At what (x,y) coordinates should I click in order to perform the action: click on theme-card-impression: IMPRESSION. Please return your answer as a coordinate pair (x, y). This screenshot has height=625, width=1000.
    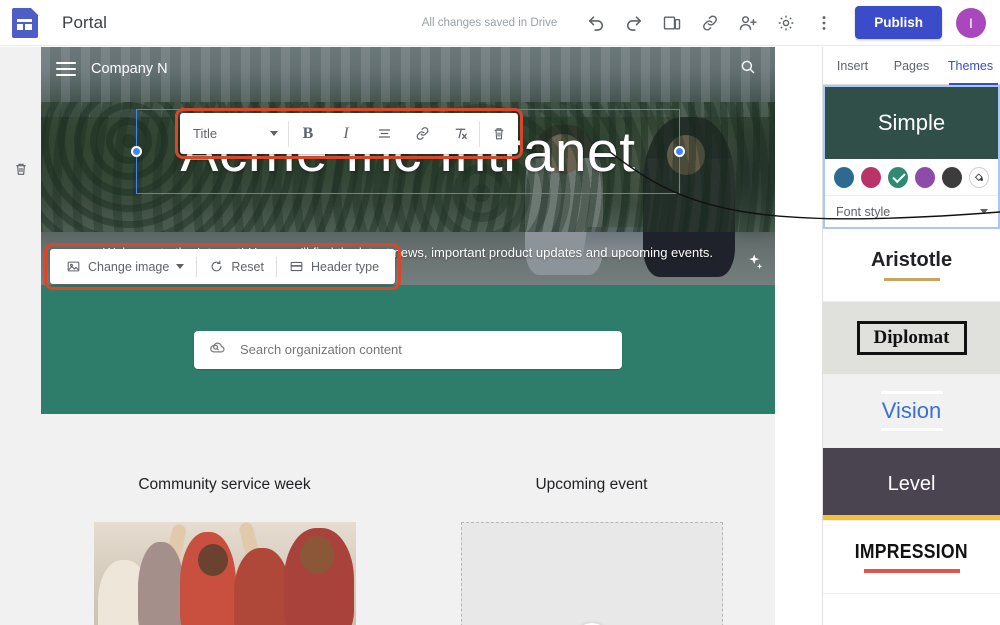
    Looking at the image, I should click on (911, 557).